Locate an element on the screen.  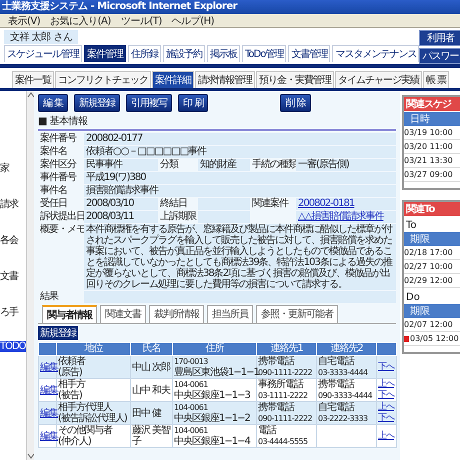
nav-tab: 案件管理 is located at coordinates (105, 53).